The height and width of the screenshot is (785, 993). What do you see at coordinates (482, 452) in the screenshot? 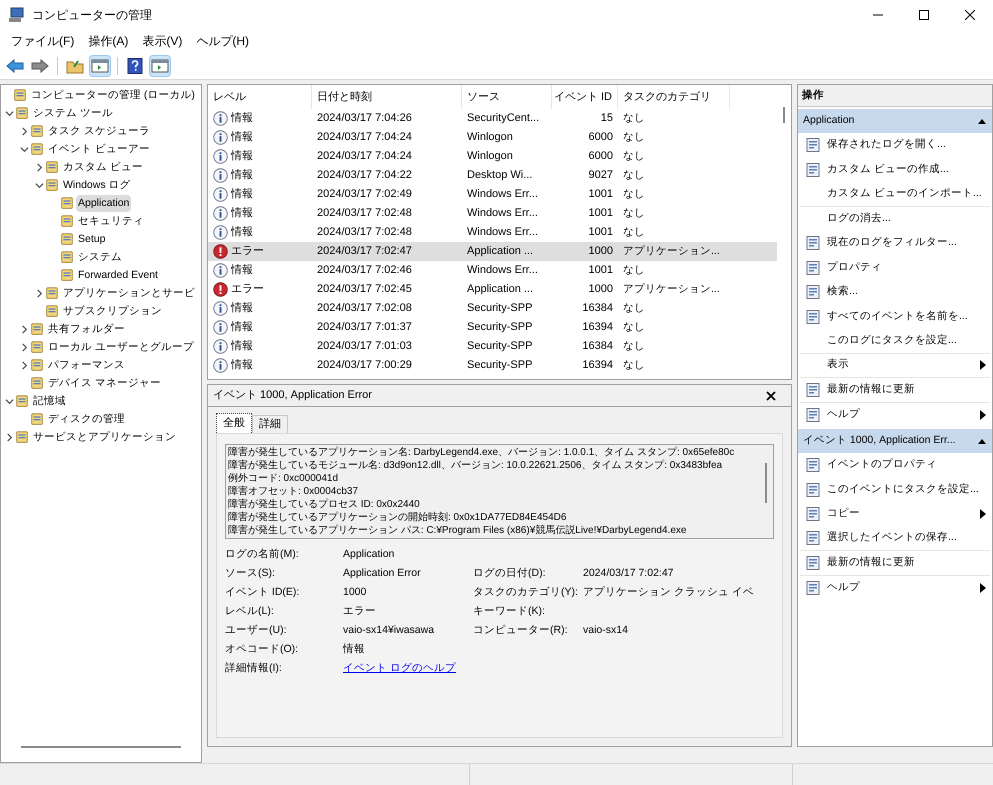
I see `description-line: 障害が発生しているアプリケーション名: DarbyLegend4.exe、バージョン: 1.0.0.1、タイム スタンプ: 0x65efe80c` at bounding box center [482, 452].